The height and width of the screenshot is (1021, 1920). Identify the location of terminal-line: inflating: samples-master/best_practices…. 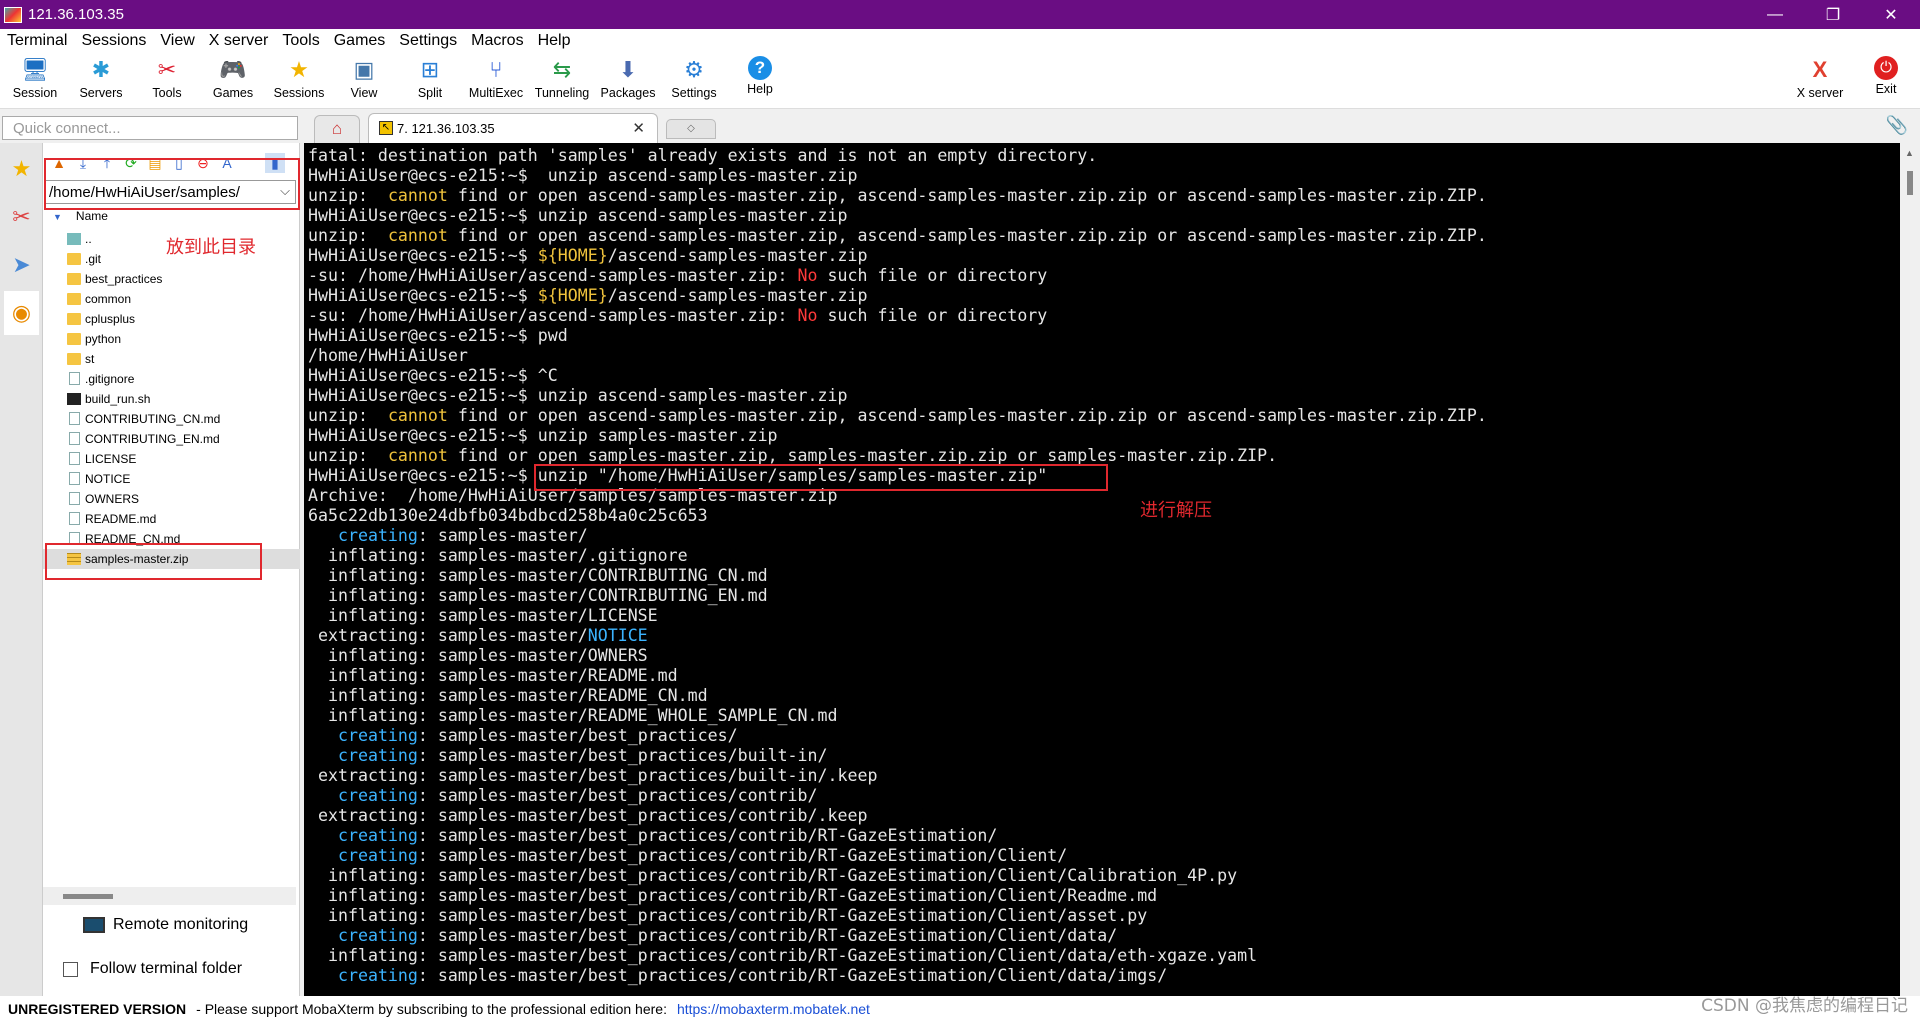
(897, 876).